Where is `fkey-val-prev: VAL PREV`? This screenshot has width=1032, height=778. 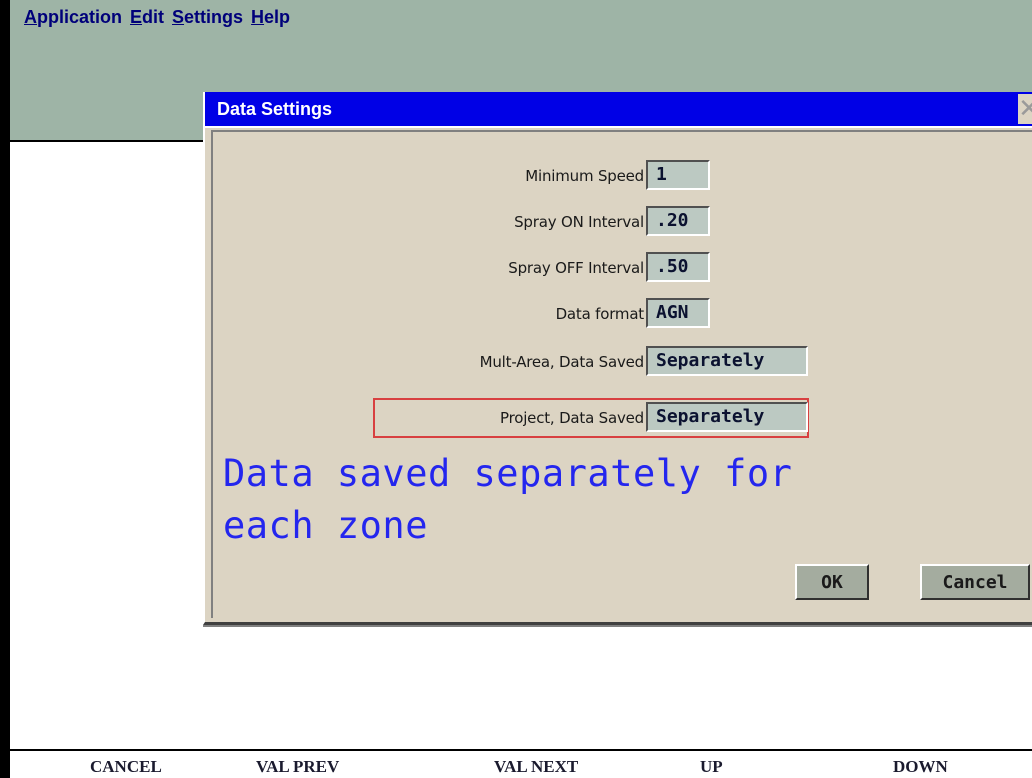 fkey-val-prev: VAL PREV is located at coordinates (297, 767).